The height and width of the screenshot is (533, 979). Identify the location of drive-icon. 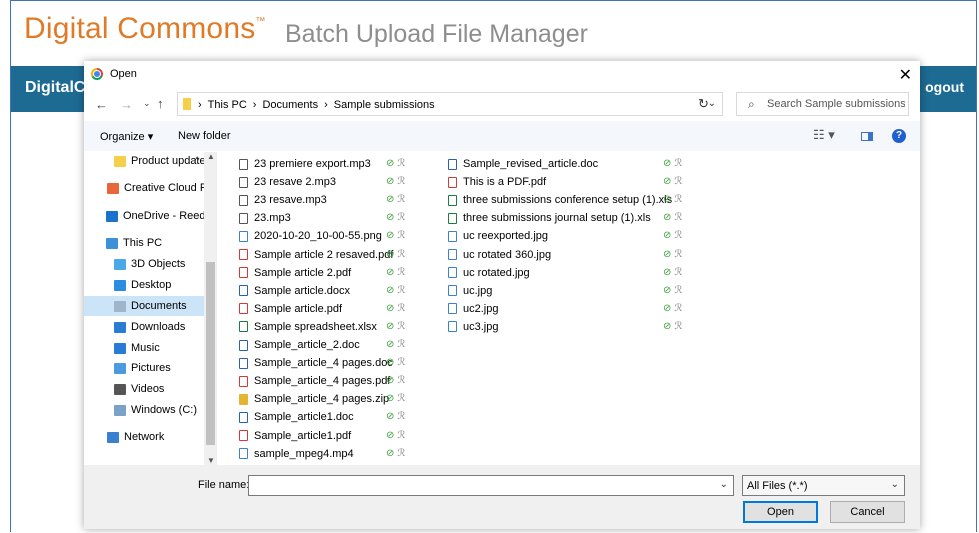
(120, 410).